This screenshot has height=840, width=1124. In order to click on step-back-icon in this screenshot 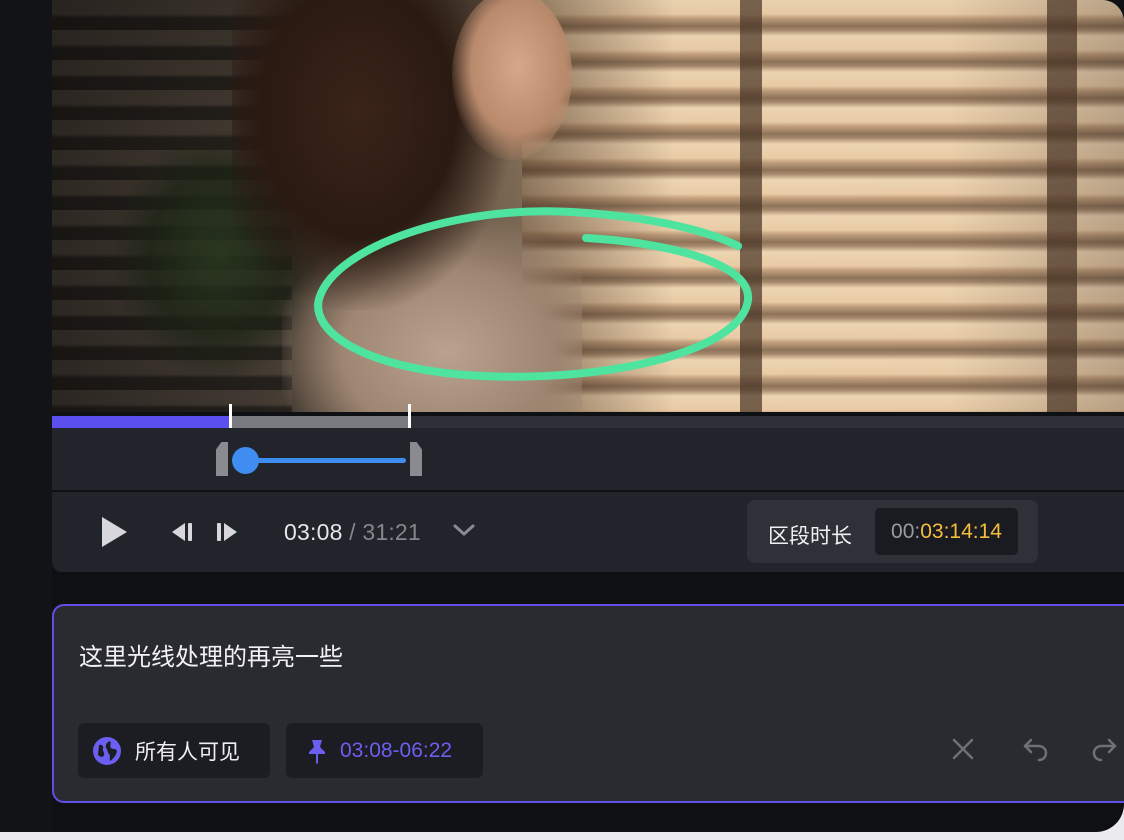, I will do `click(182, 532)`.